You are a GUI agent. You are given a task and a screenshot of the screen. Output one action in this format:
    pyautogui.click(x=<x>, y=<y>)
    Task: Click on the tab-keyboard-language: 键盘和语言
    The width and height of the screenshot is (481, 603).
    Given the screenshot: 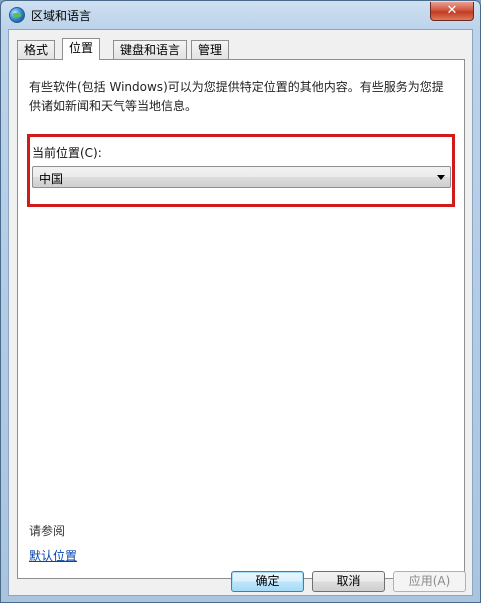 What is the action you would take?
    pyautogui.click(x=150, y=49)
    